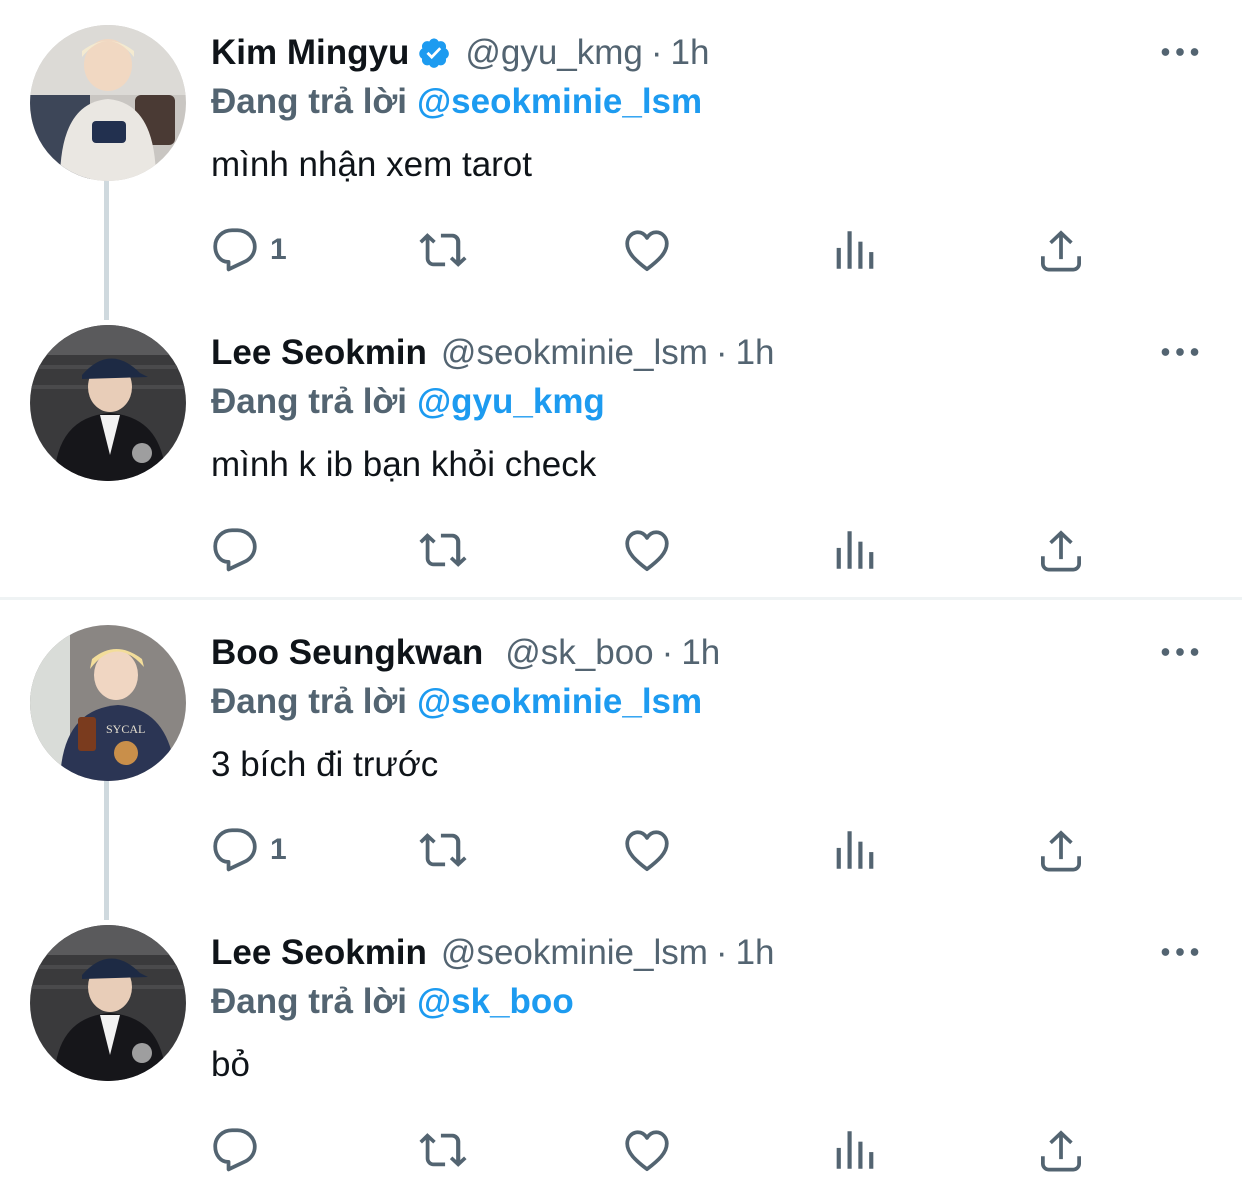  What do you see at coordinates (310, 53) in the screenshot?
I see `display-name: Kim Mingyu` at bounding box center [310, 53].